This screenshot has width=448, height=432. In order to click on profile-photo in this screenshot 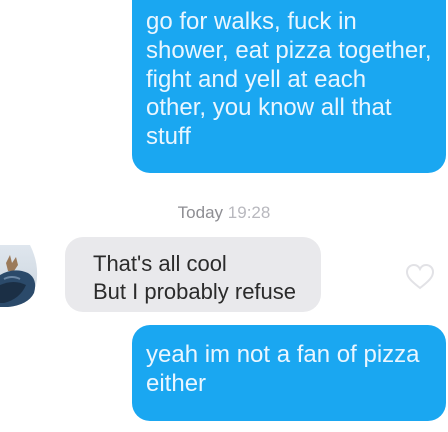, I will do `click(19, 276)`.